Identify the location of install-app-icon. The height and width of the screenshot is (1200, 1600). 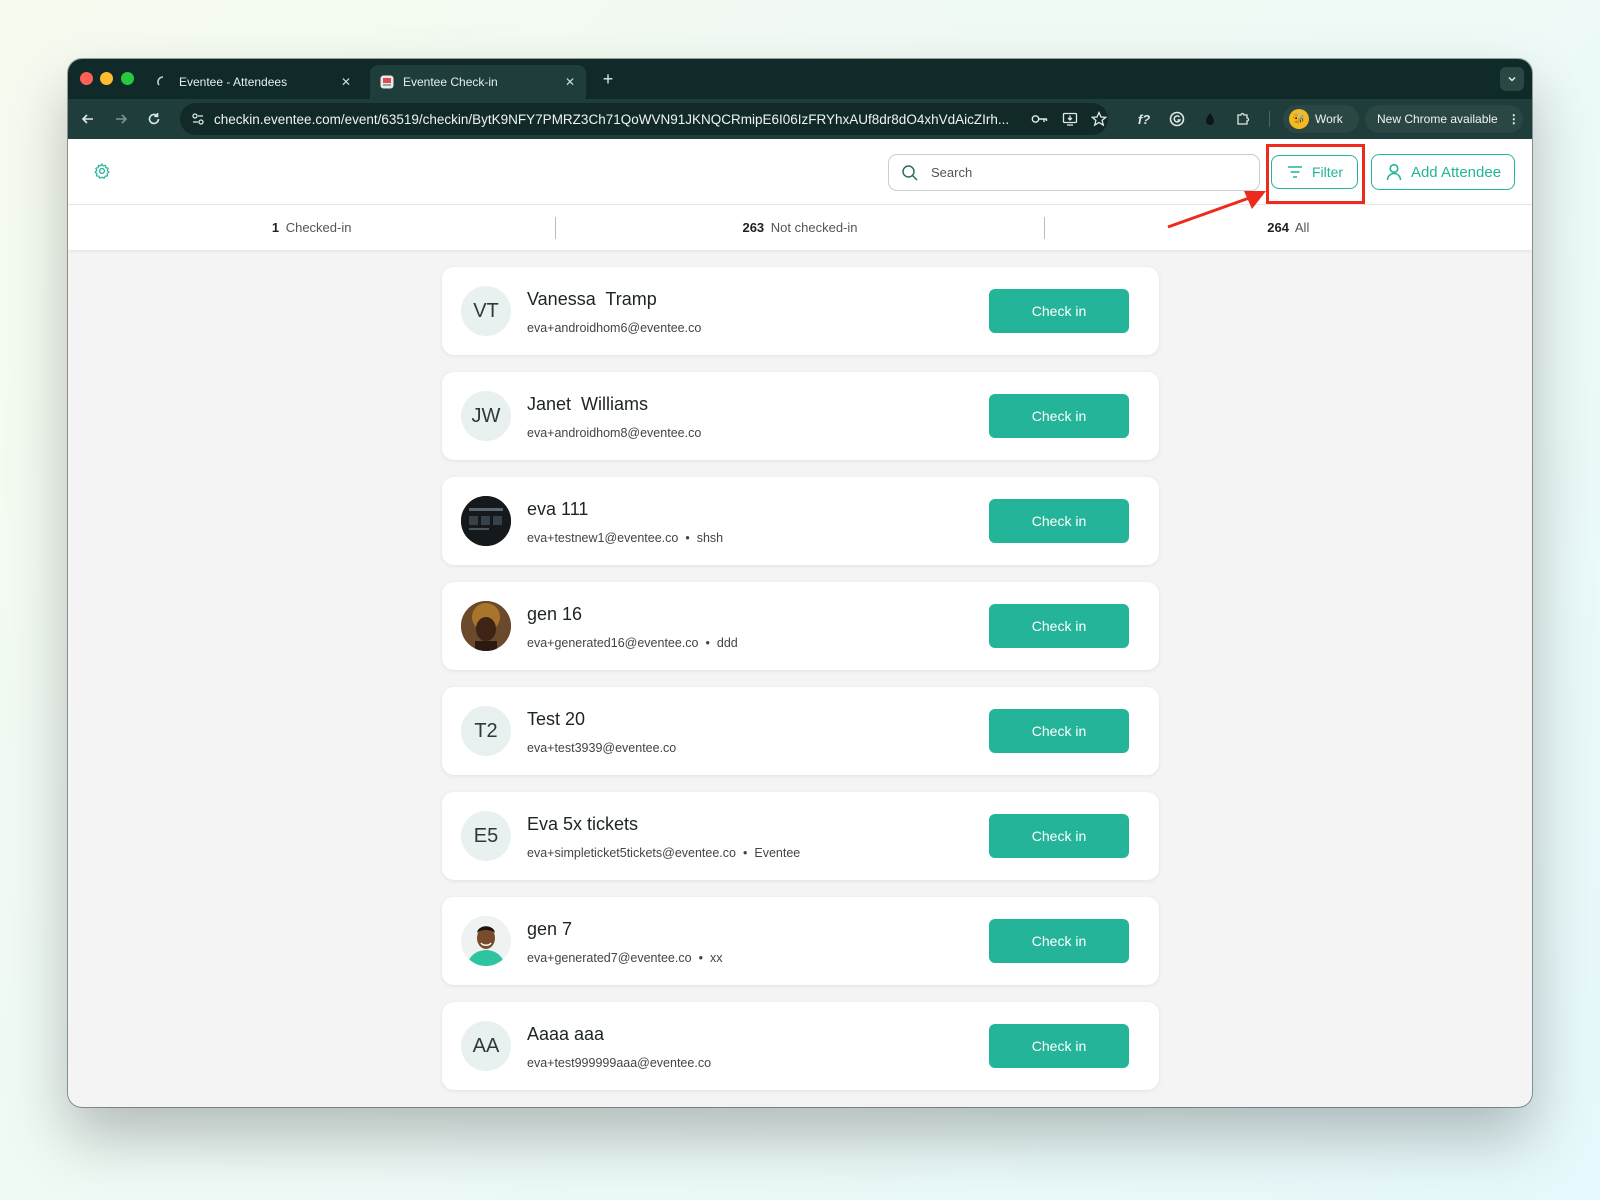
(1070, 119).